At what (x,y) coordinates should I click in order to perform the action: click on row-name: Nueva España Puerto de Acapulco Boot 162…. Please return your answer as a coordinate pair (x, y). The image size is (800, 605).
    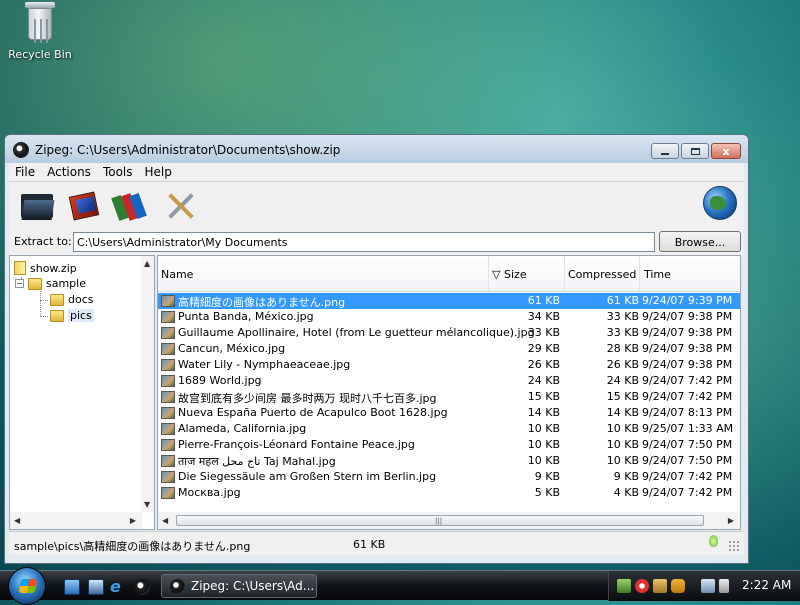
    Looking at the image, I should click on (313, 412).